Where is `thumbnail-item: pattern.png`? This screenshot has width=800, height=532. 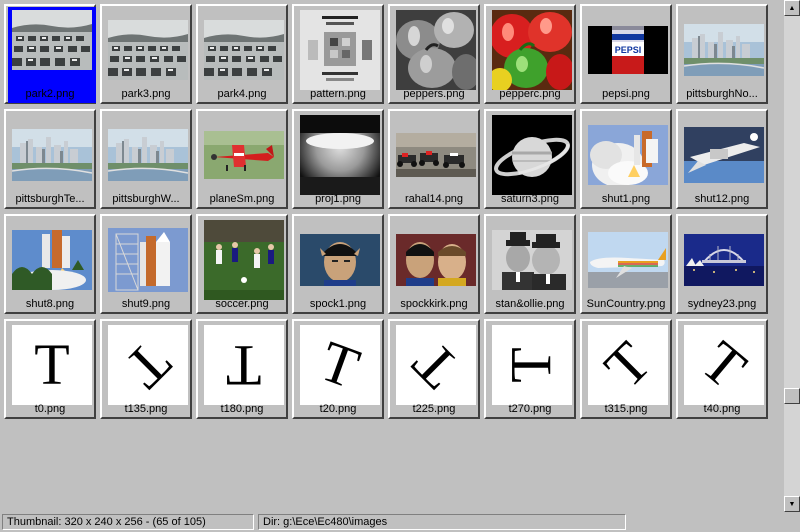 thumbnail-item: pattern.png is located at coordinates (338, 54).